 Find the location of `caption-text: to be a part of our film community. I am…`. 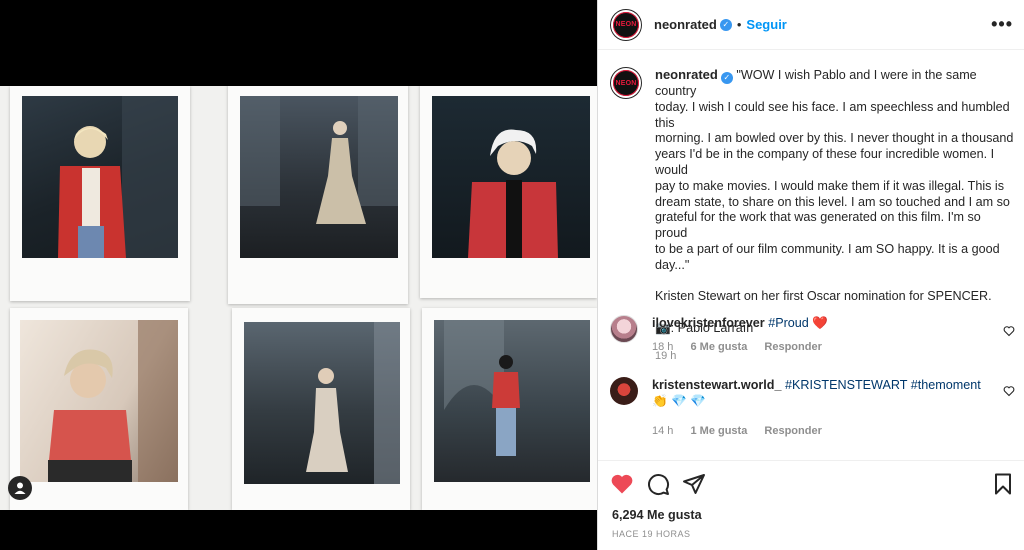

caption-text: to be a part of our film community. I am… is located at coordinates (827, 248).